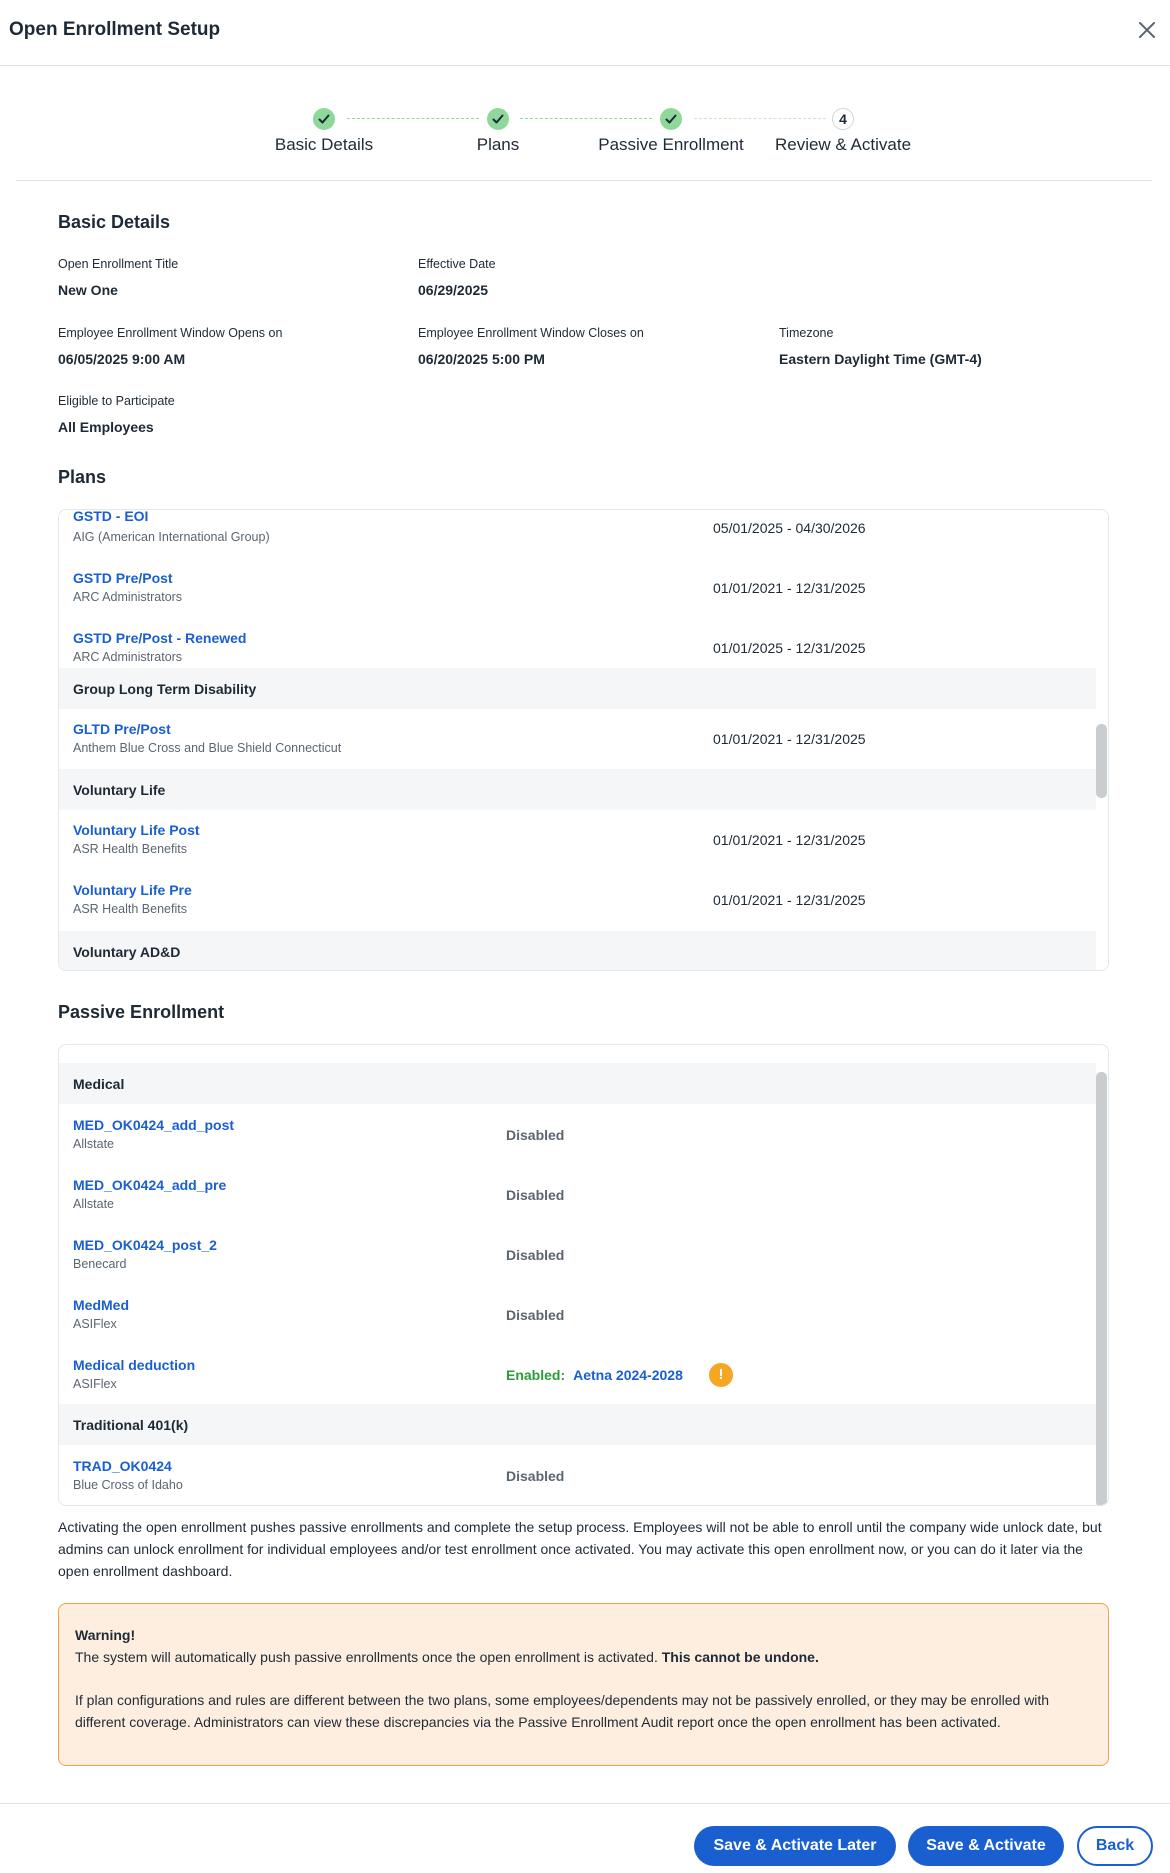 This screenshot has width=1170, height=1873. Describe the element at coordinates (114, 222) in the screenshot. I see `section-title-basic-details: Basic Details` at that location.